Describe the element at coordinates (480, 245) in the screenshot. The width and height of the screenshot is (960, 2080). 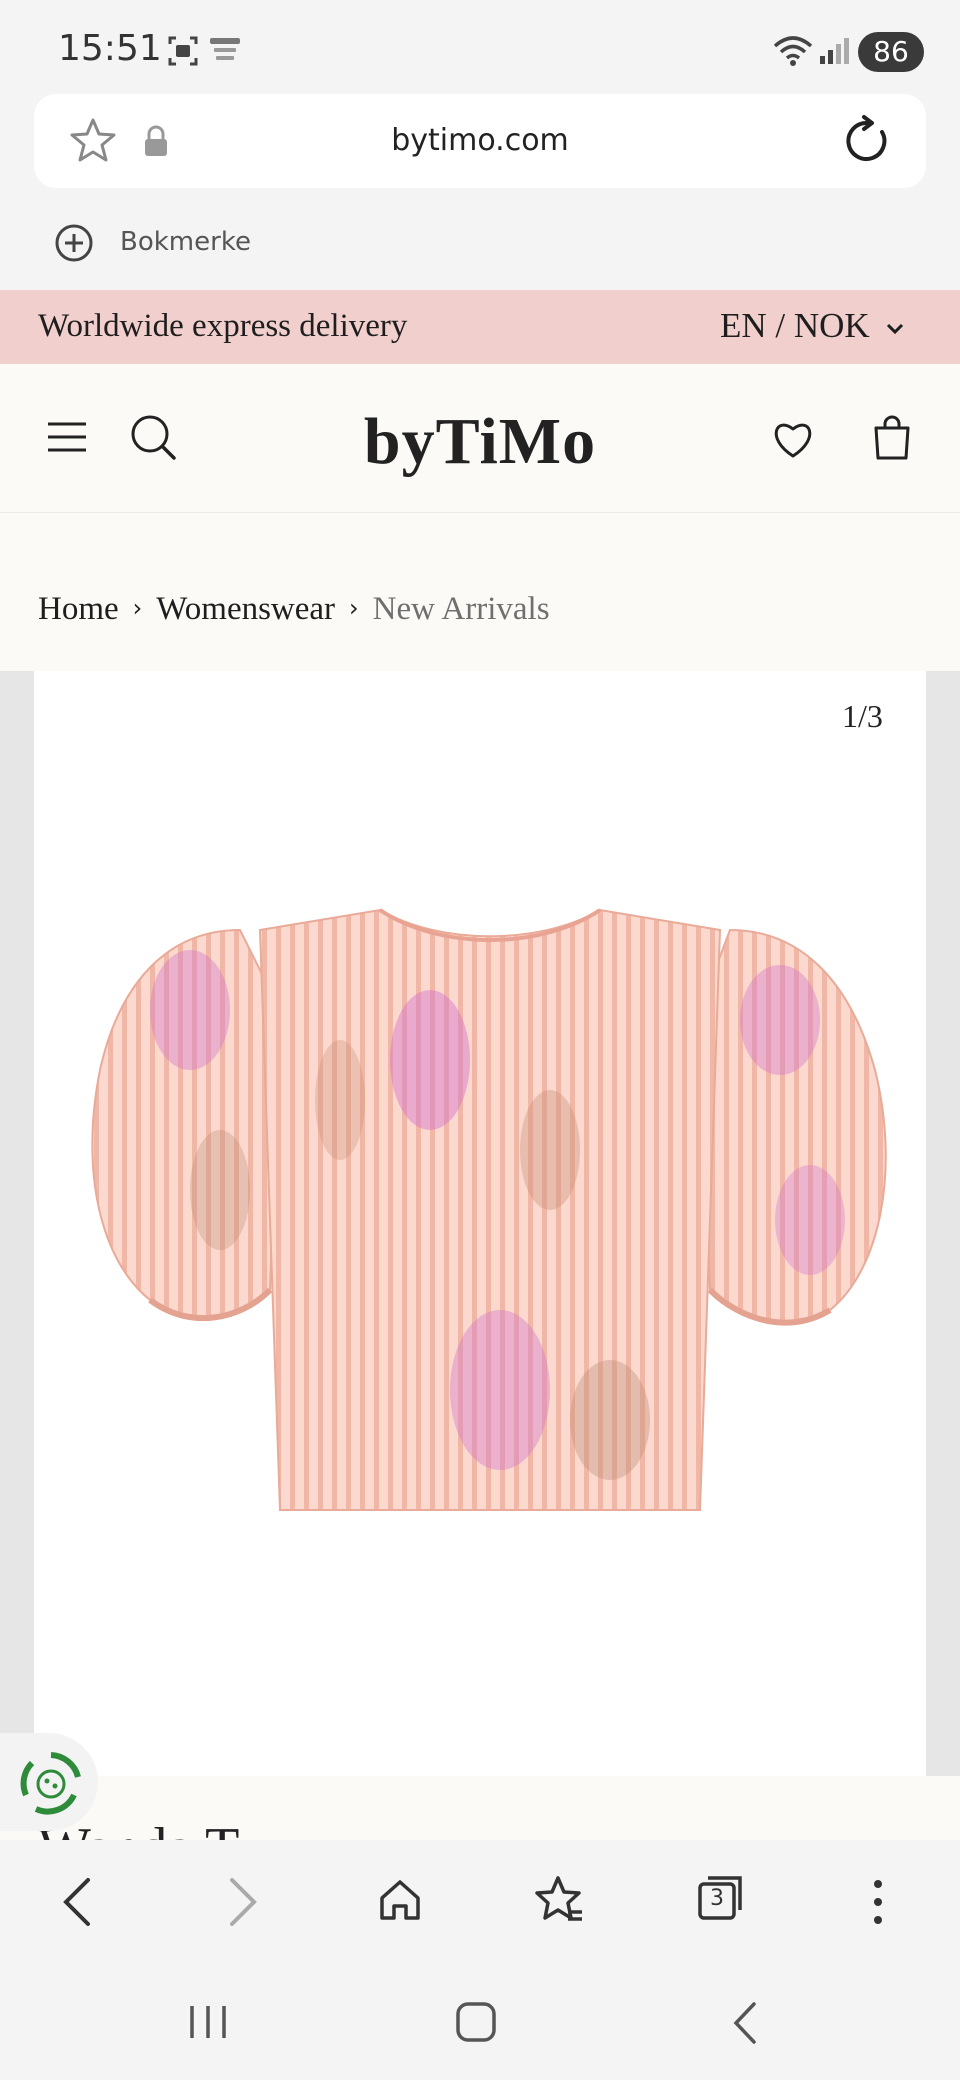
I see `add-bookmark-row: Bokmerke` at that location.